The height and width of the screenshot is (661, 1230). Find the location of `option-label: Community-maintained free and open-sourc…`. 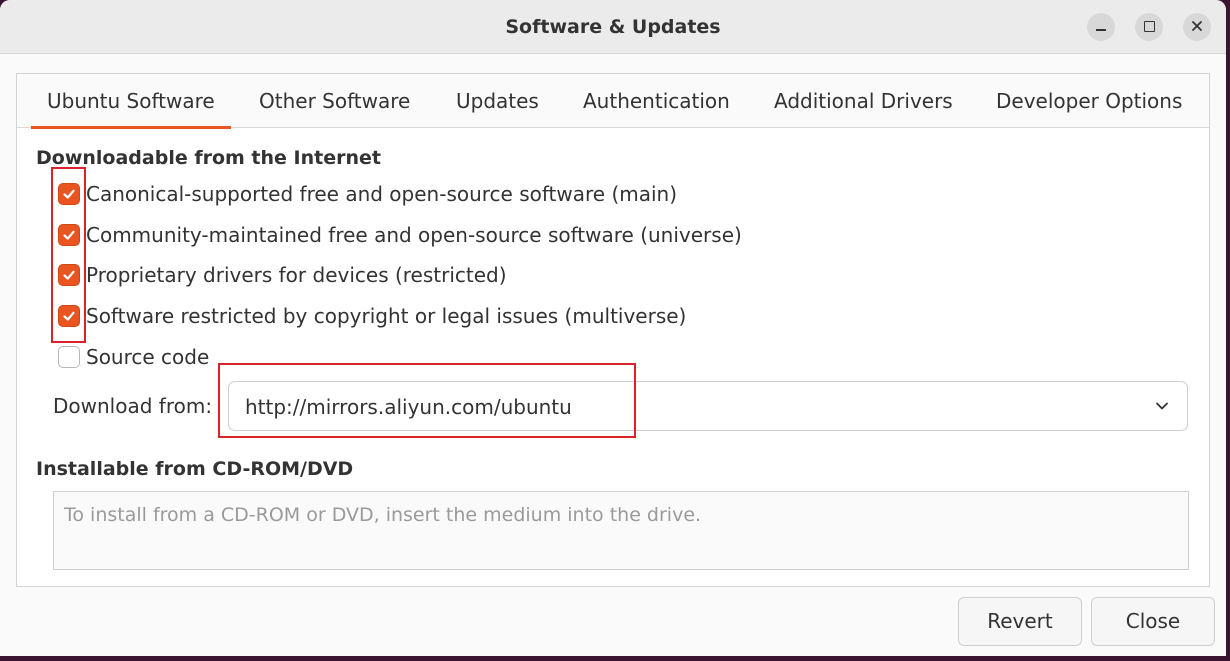

option-label: Community-maintained free and open-sourc… is located at coordinates (414, 235).